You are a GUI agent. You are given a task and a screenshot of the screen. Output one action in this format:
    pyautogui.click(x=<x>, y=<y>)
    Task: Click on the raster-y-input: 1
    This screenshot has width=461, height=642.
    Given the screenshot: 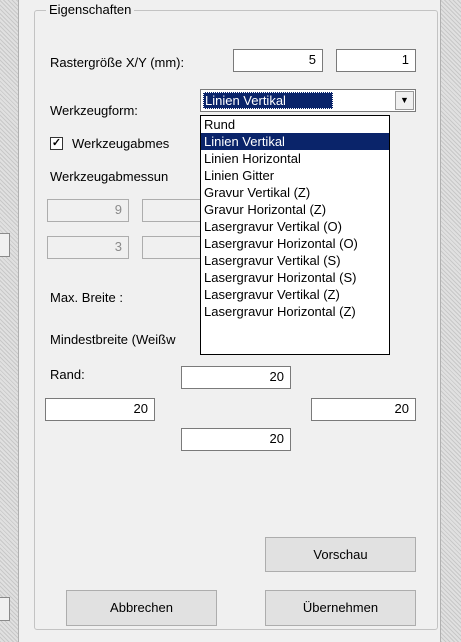 What is the action you would take?
    pyautogui.click(x=376, y=60)
    